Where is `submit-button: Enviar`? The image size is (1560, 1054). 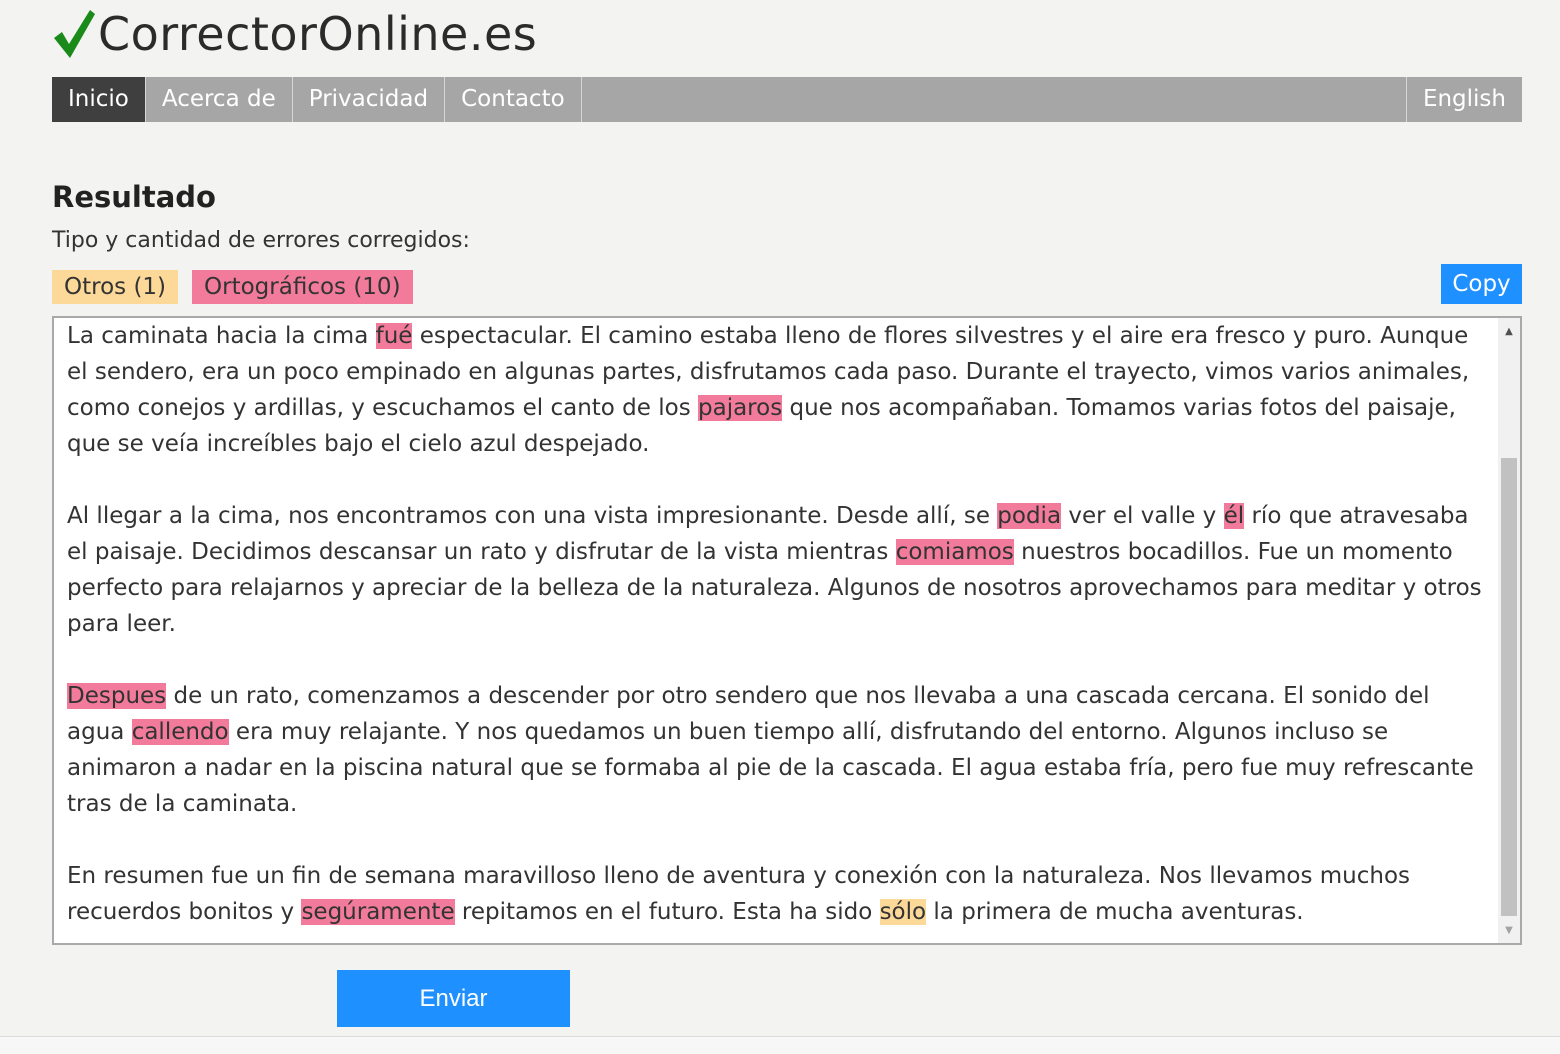
submit-button: Enviar is located at coordinates (453, 998).